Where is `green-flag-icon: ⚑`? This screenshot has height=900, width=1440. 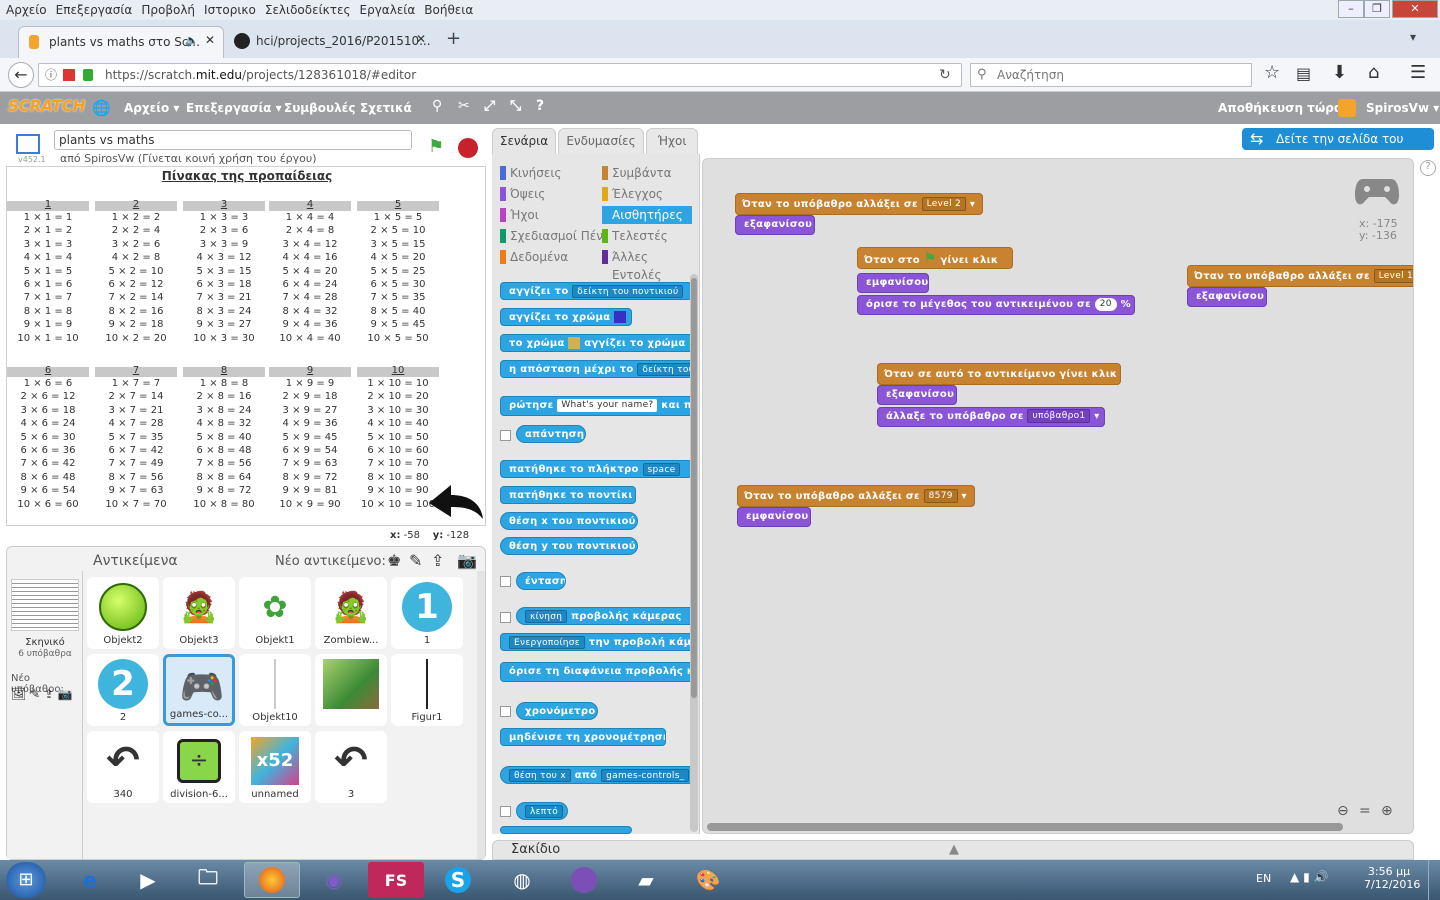
green-flag-icon: ⚑ is located at coordinates (436, 146).